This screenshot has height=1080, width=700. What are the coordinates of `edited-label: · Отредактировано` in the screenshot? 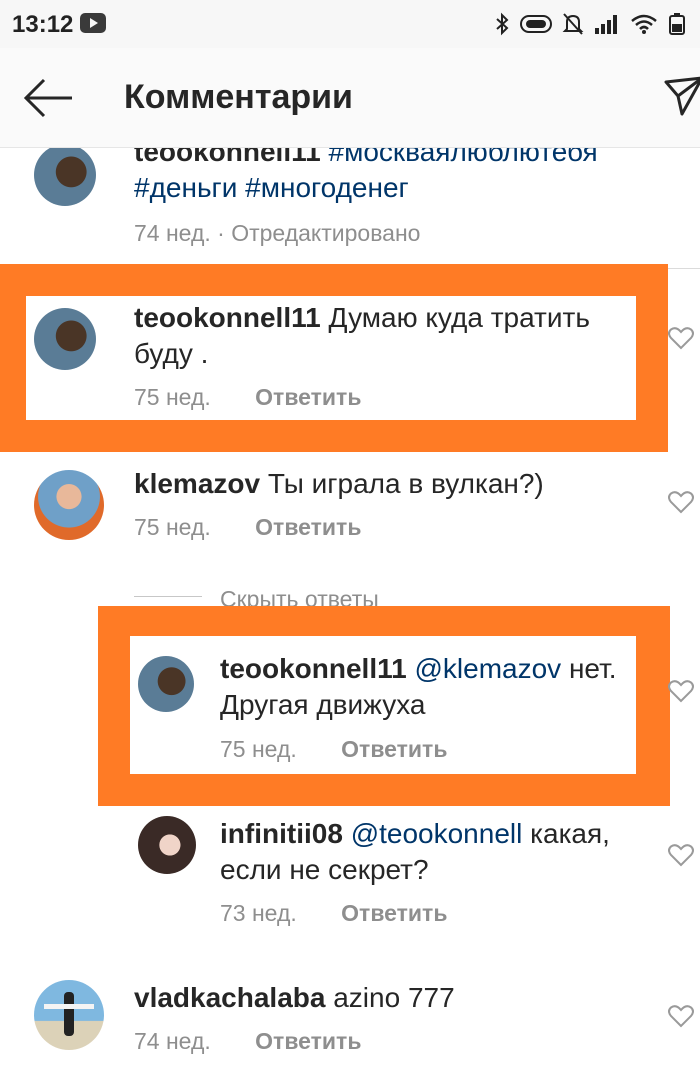 It's located at (319, 233).